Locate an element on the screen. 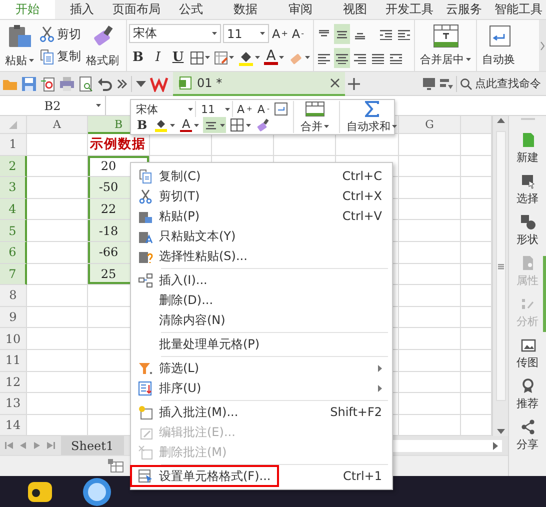  horizontal-align-icon is located at coordinates (396, 58).